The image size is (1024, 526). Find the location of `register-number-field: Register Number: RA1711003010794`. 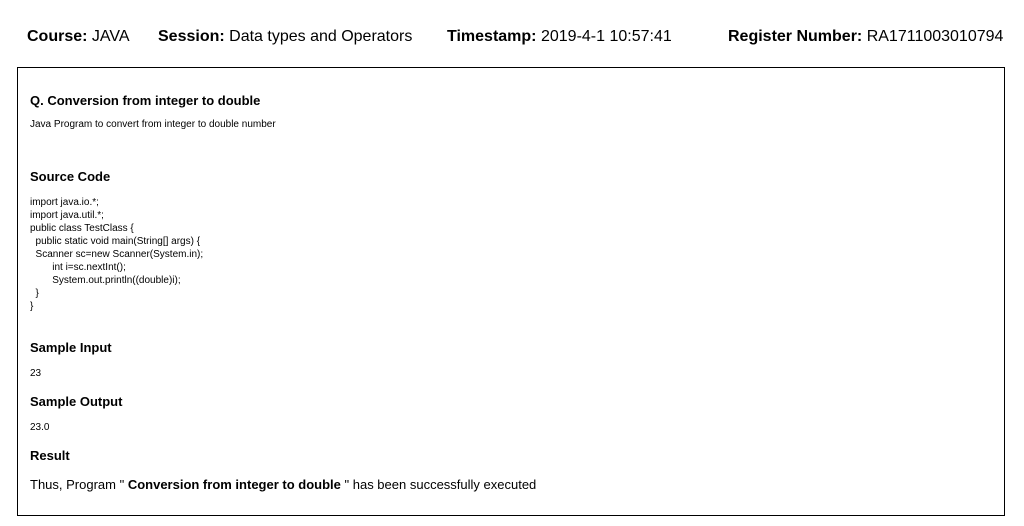

register-number-field: Register Number: RA1711003010794 is located at coordinates (865, 37).